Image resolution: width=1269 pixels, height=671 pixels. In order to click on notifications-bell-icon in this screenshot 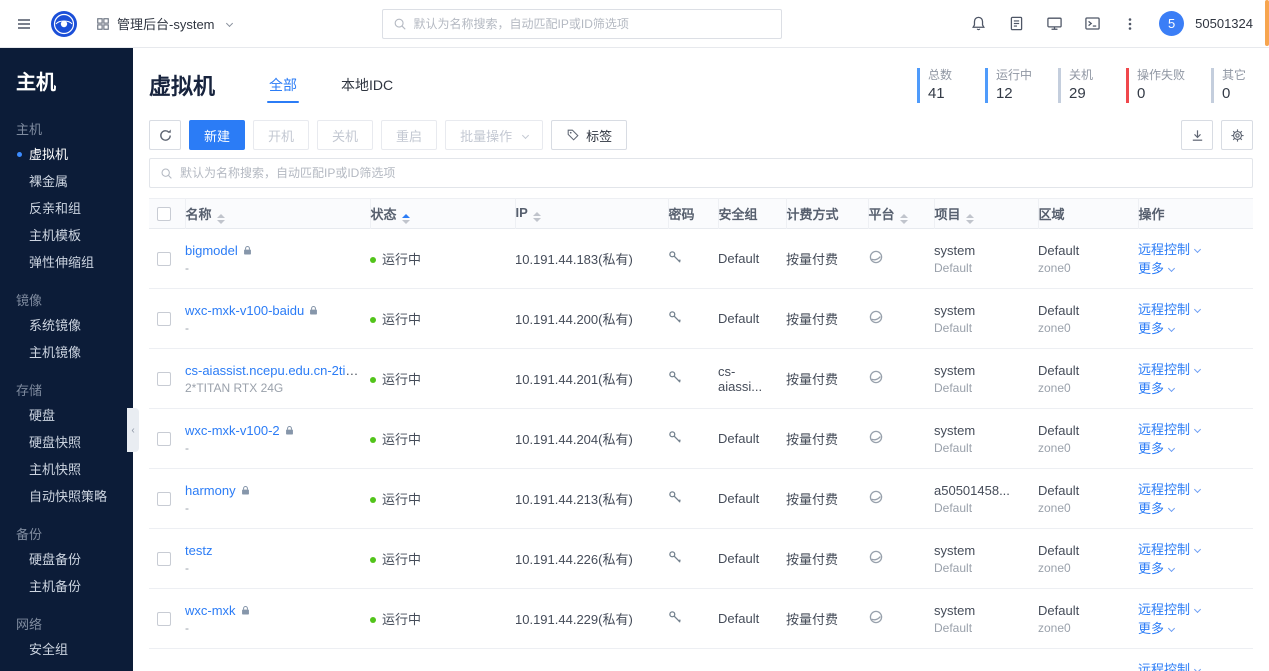, I will do `click(978, 23)`.